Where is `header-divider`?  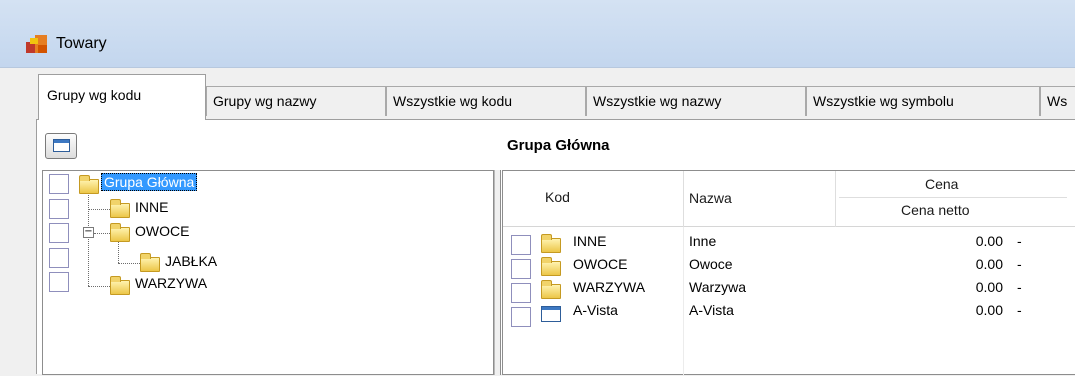 header-divider is located at coordinates (953, 197).